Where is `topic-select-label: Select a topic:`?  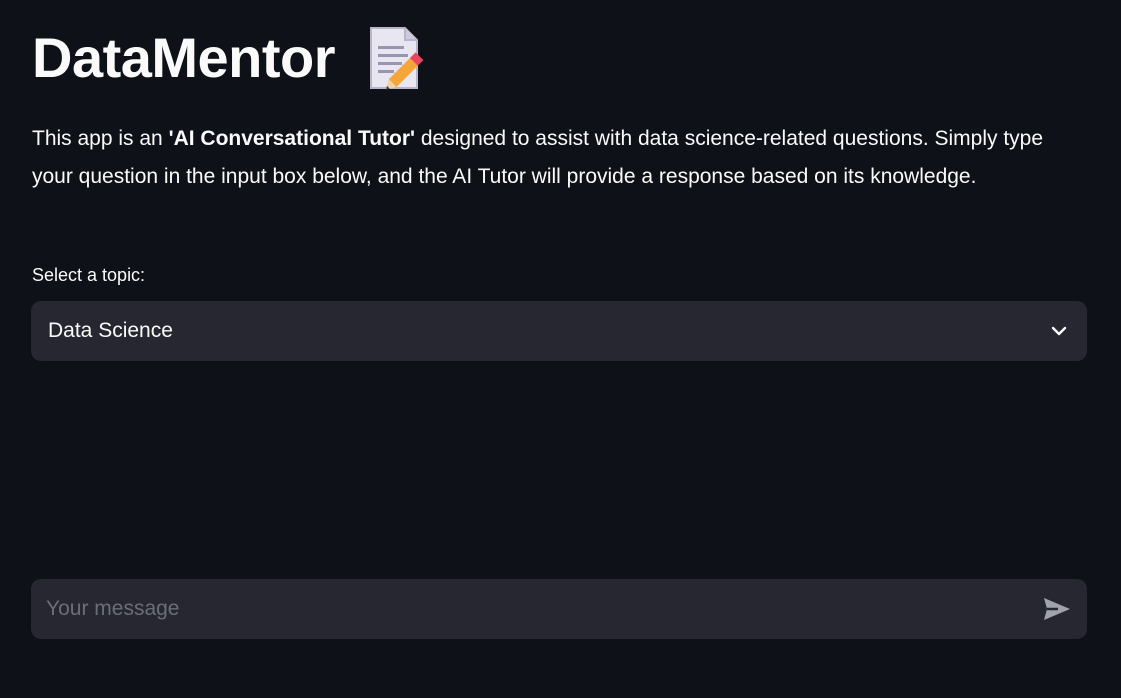 topic-select-label: Select a topic: is located at coordinates (89, 275).